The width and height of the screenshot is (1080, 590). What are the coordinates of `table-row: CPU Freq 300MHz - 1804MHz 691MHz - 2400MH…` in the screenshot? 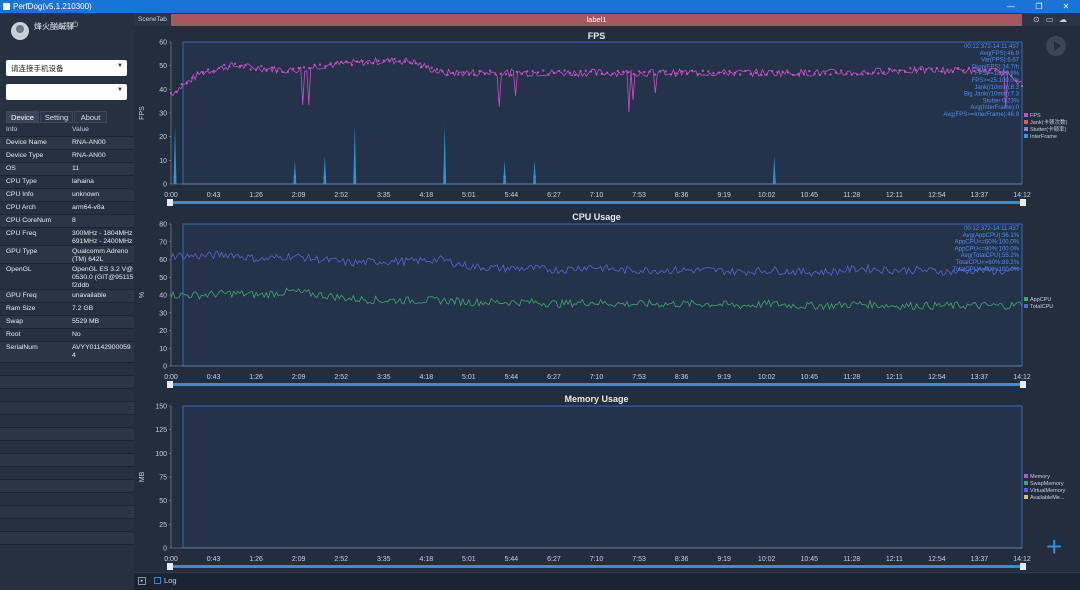 It's located at (67, 237).